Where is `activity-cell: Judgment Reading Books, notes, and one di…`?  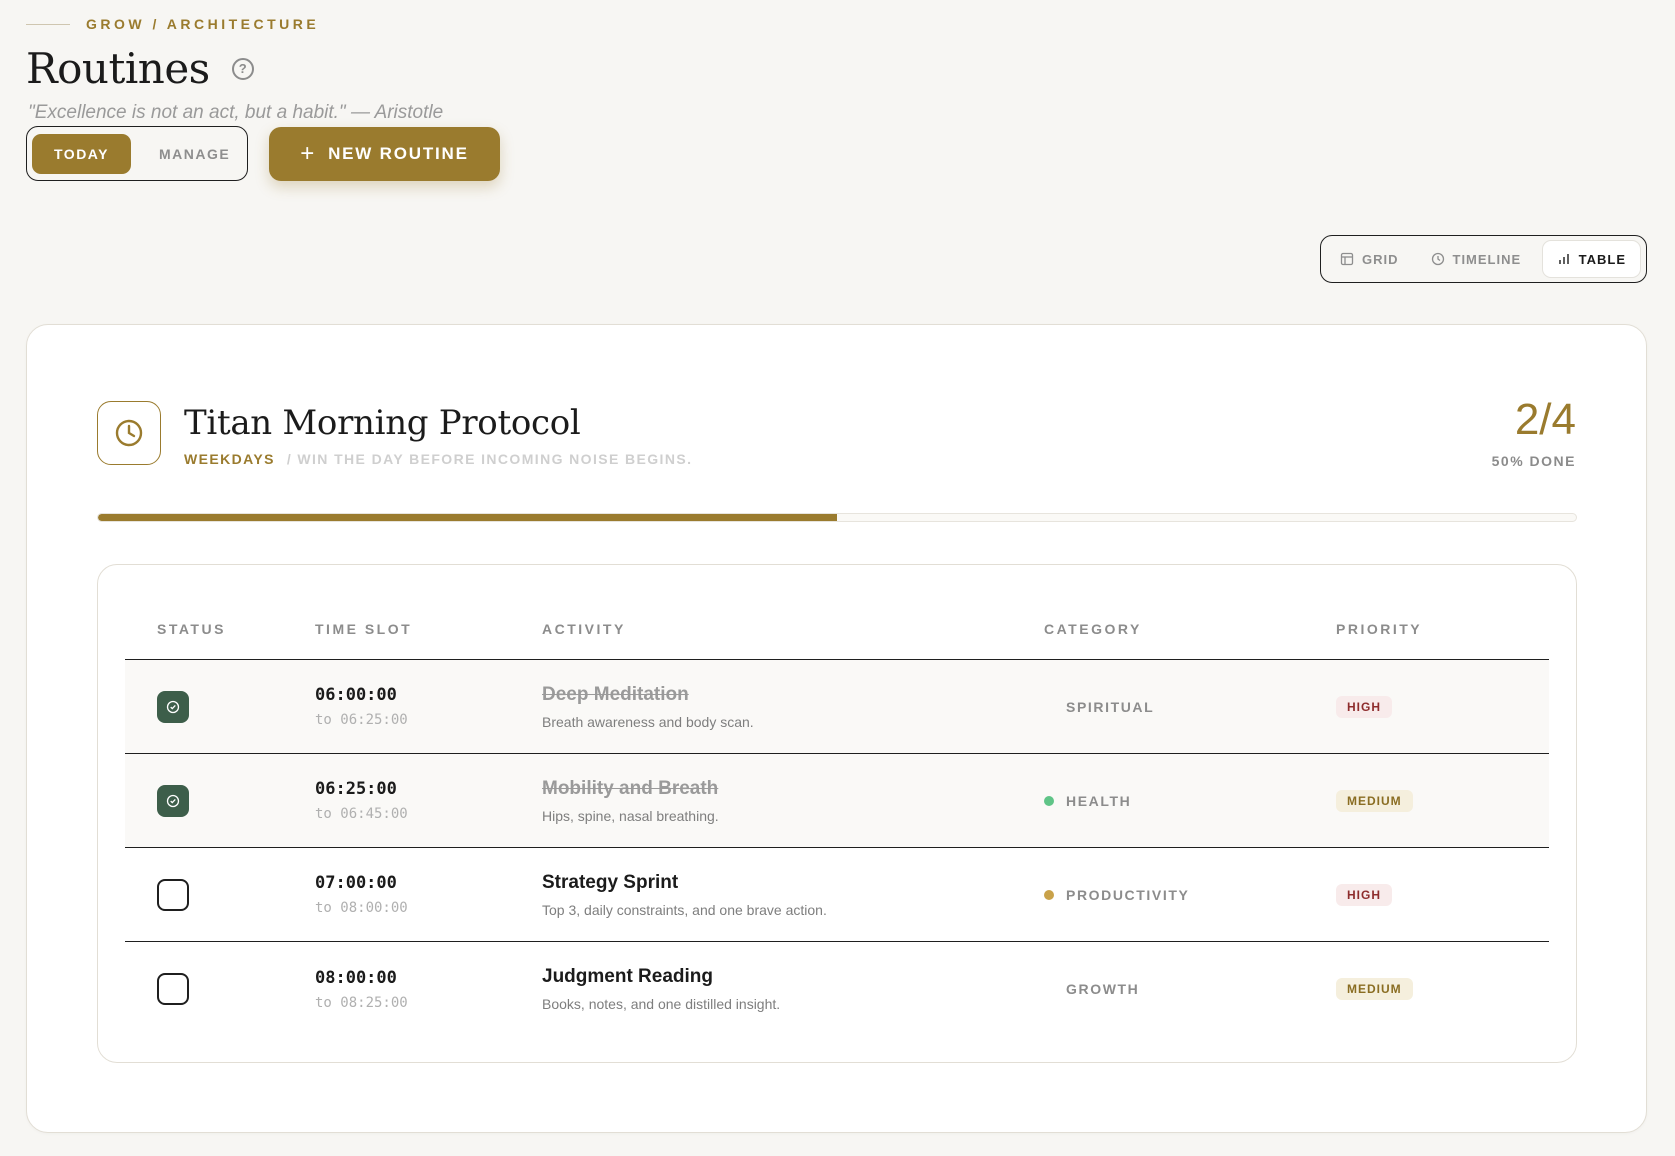 activity-cell: Judgment Reading Books, notes, and one di… is located at coordinates (793, 989).